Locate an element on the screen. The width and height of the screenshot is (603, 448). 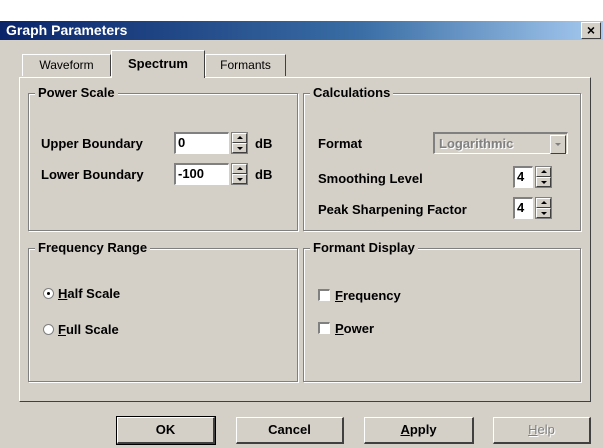
lower-boundary-input: -100 is located at coordinates (201, 174).